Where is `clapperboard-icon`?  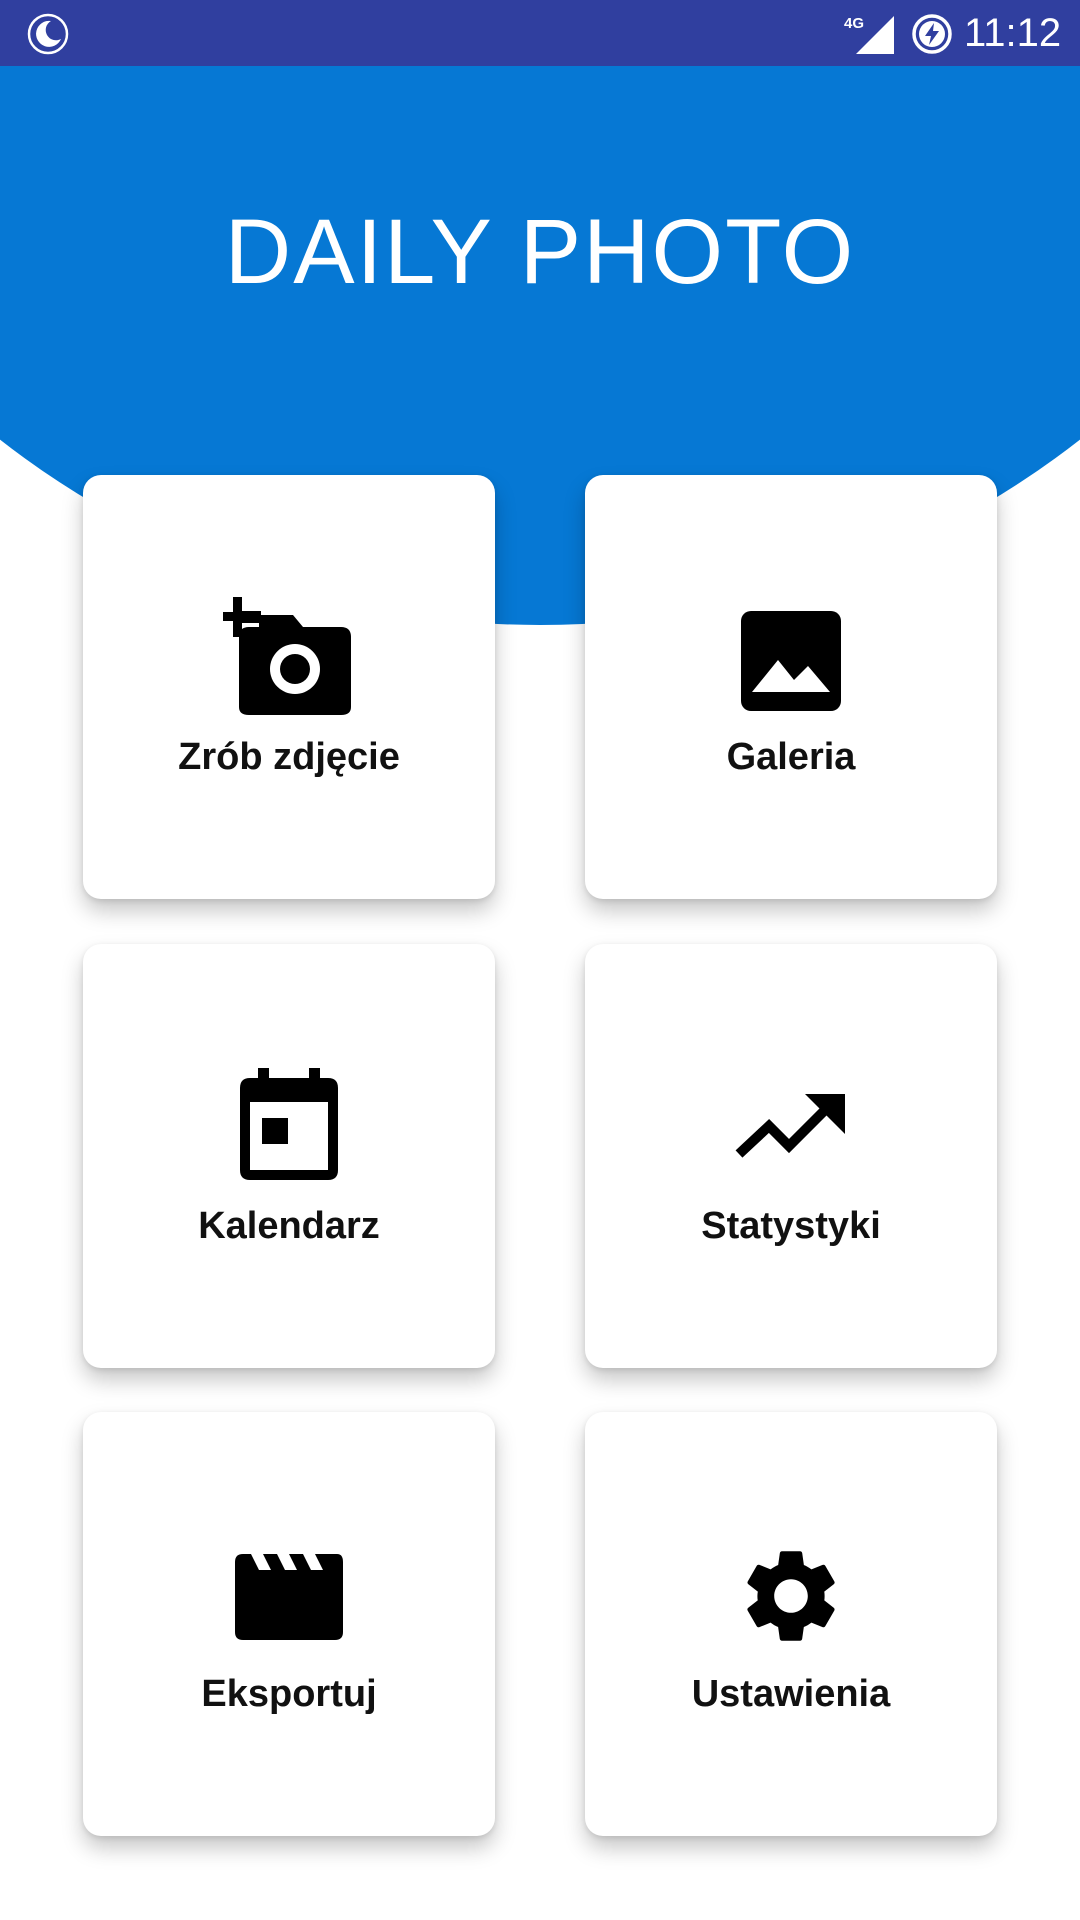
clapperboard-icon is located at coordinates (289, 1597).